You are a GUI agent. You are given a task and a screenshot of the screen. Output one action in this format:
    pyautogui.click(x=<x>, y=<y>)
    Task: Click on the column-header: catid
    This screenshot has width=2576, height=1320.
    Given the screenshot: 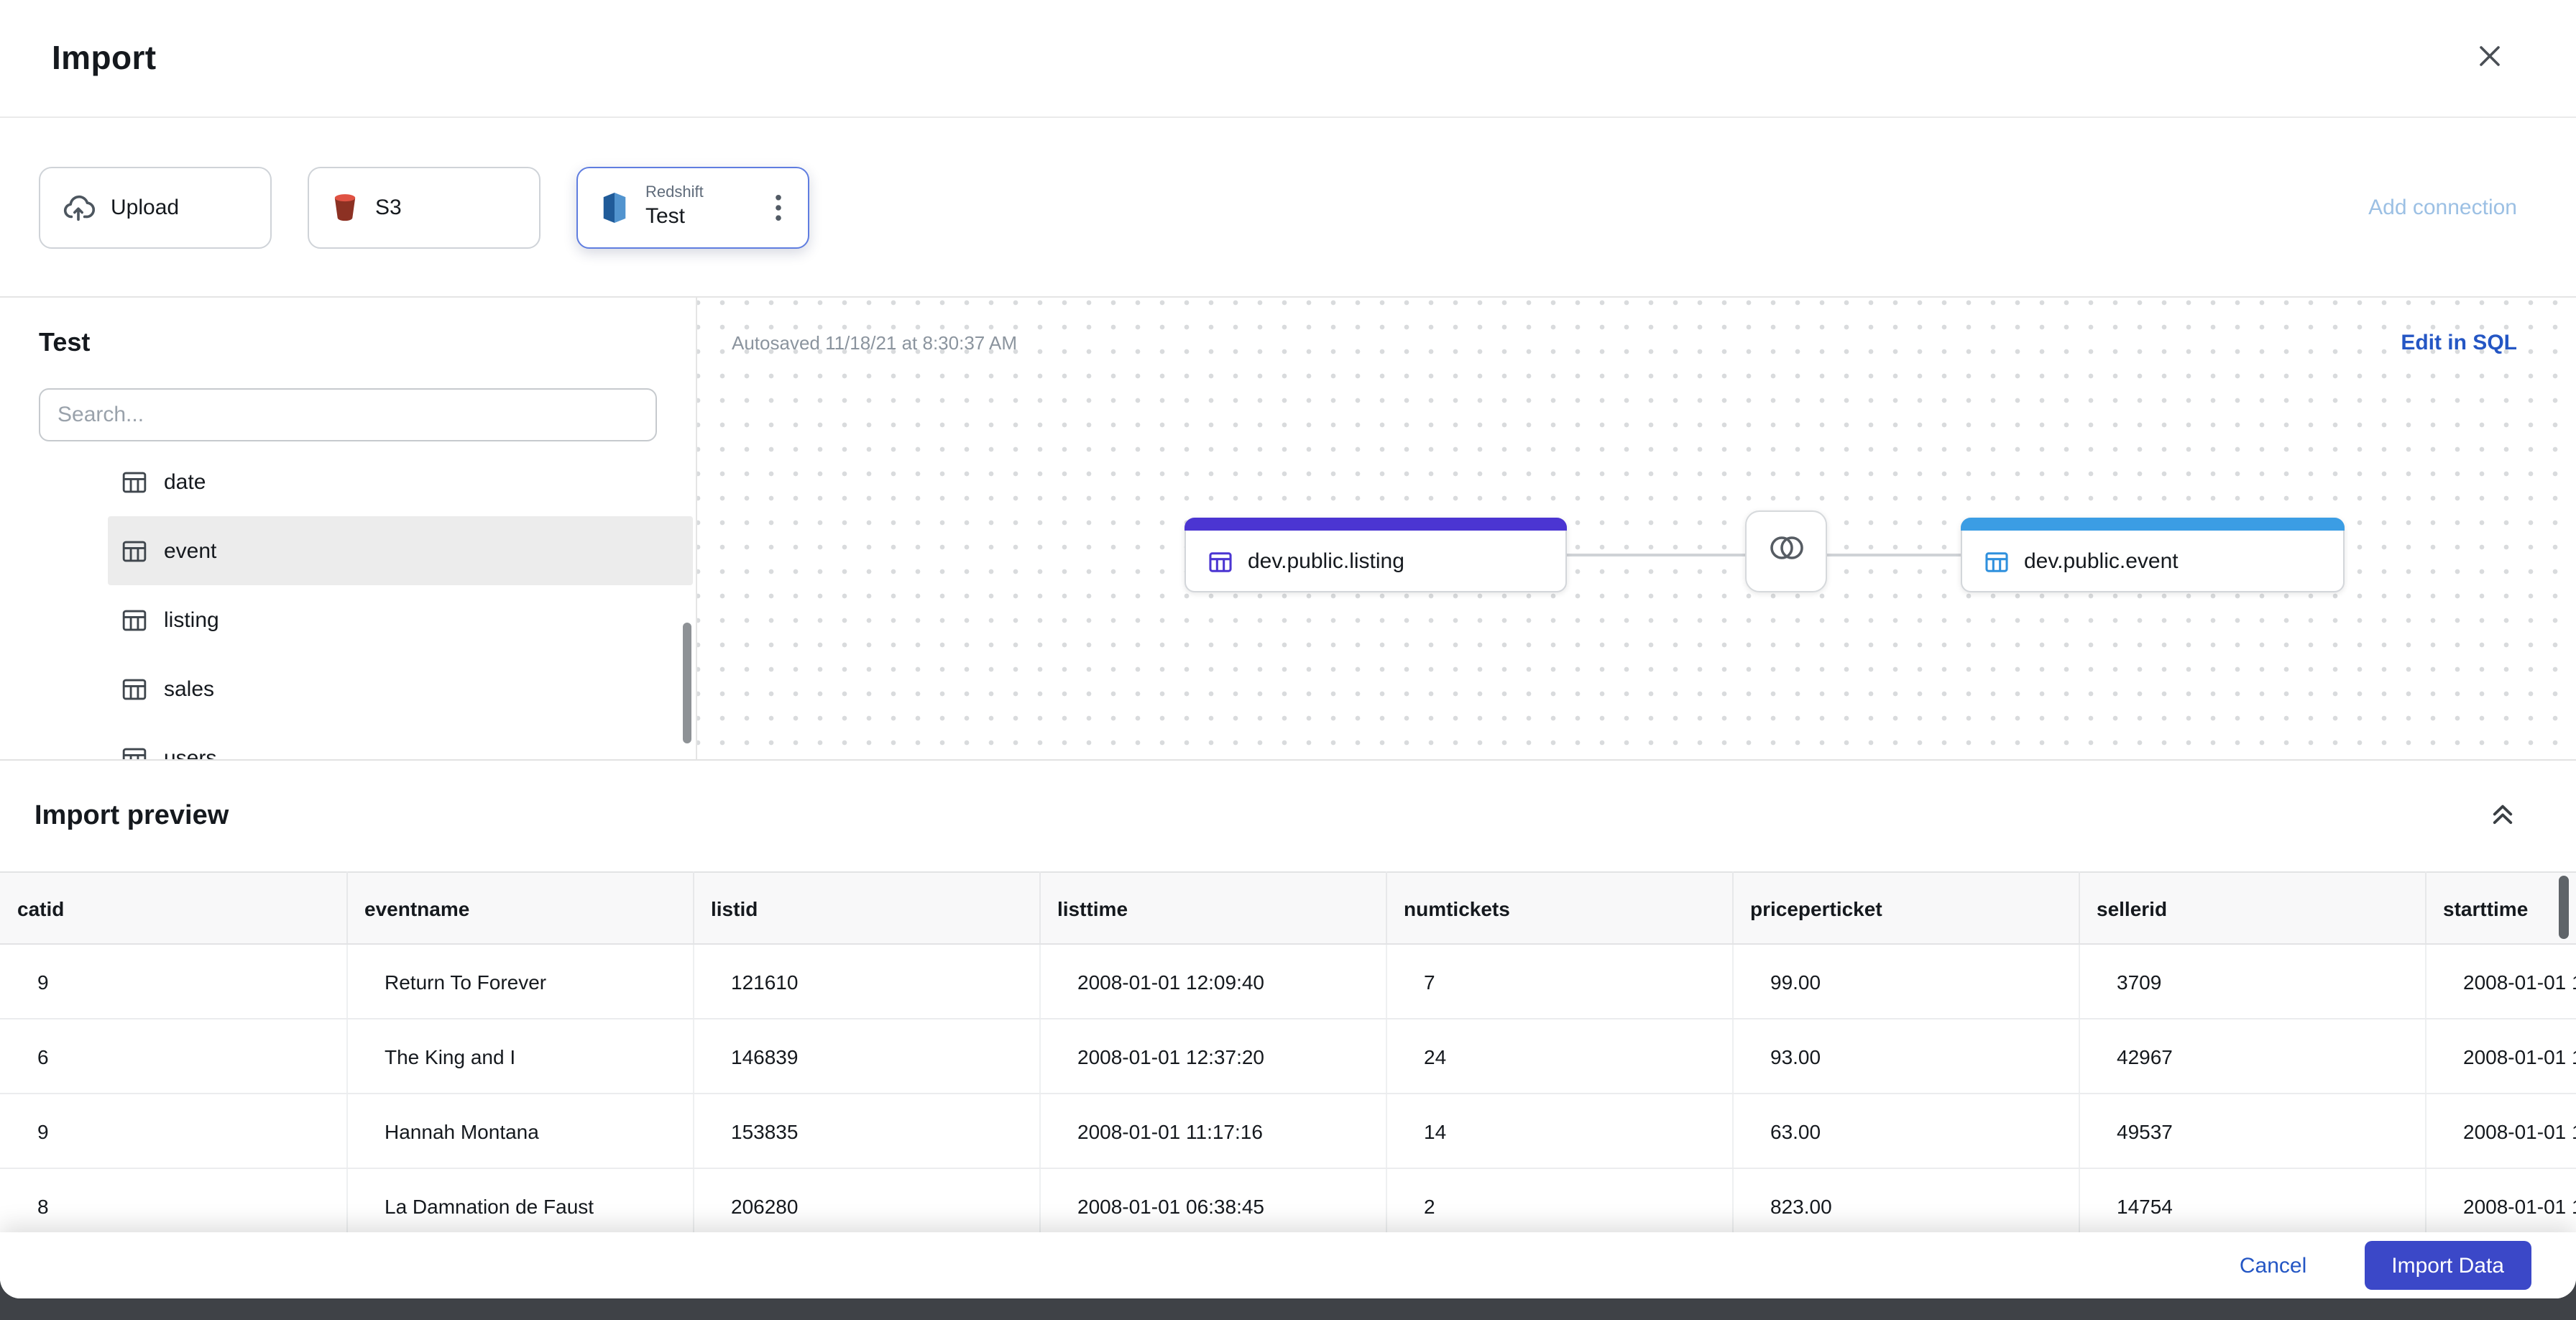 What is the action you would take?
    pyautogui.click(x=173, y=908)
    